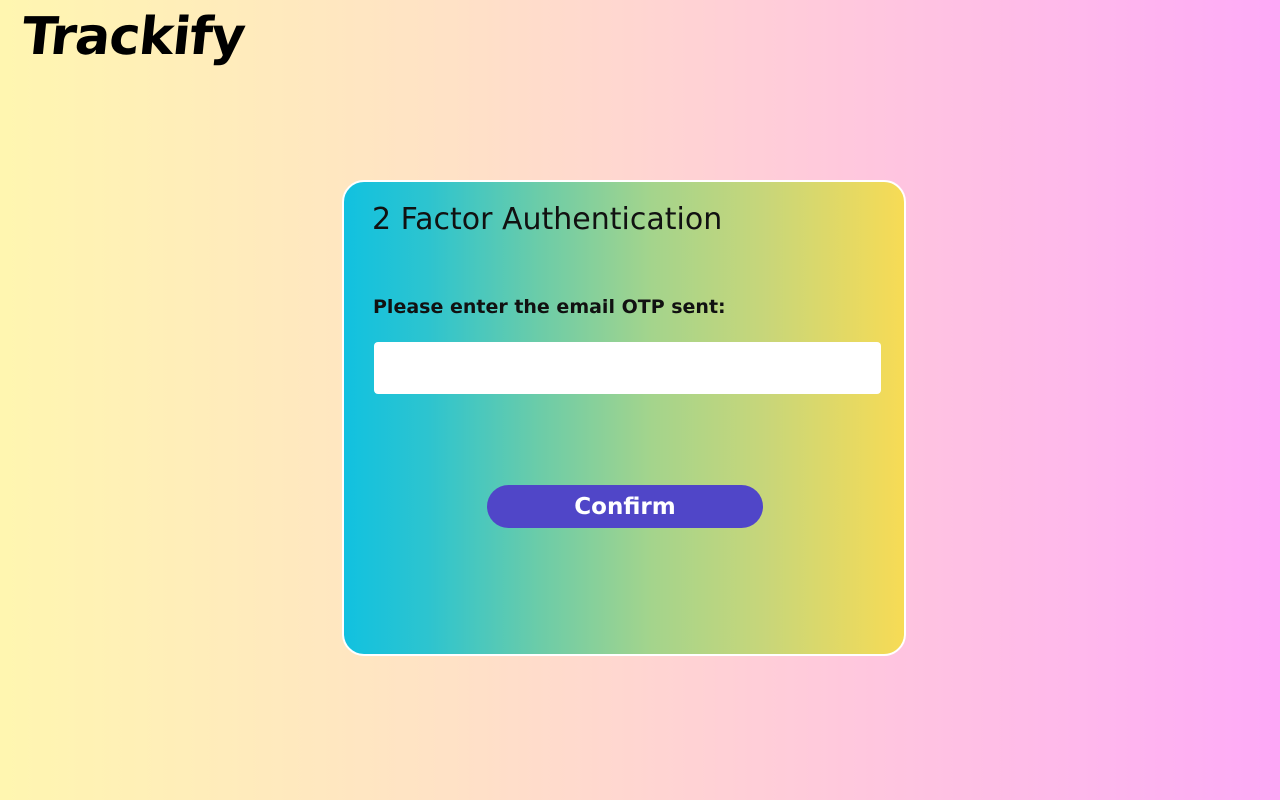 The width and height of the screenshot is (1280, 800). Describe the element at coordinates (133, 37) in the screenshot. I see `app-logo: Trackify` at that location.